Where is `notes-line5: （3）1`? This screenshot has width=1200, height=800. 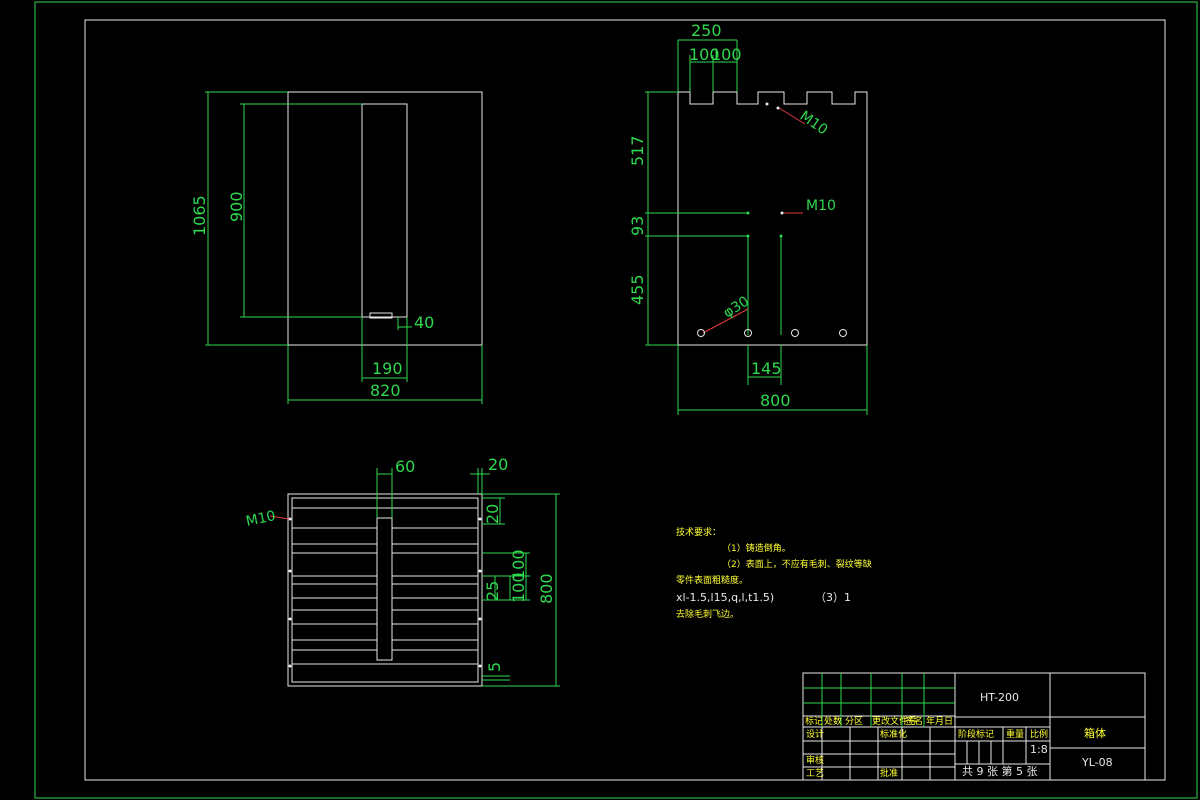 notes-line5: （3）1 is located at coordinates (833, 597).